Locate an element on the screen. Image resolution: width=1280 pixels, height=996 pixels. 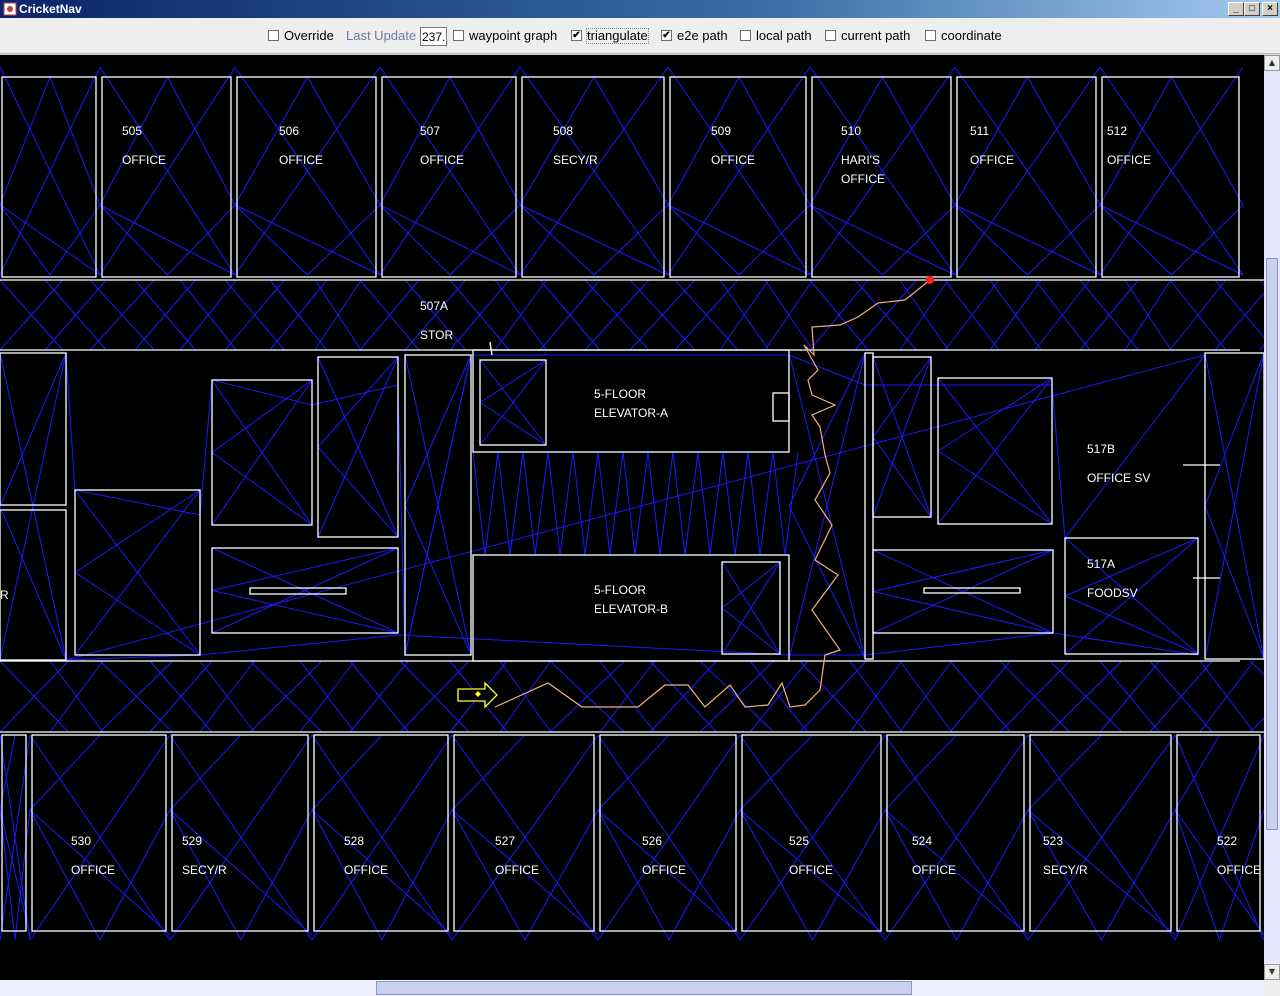
room-524-name: OFFICE is located at coordinates (934, 870).